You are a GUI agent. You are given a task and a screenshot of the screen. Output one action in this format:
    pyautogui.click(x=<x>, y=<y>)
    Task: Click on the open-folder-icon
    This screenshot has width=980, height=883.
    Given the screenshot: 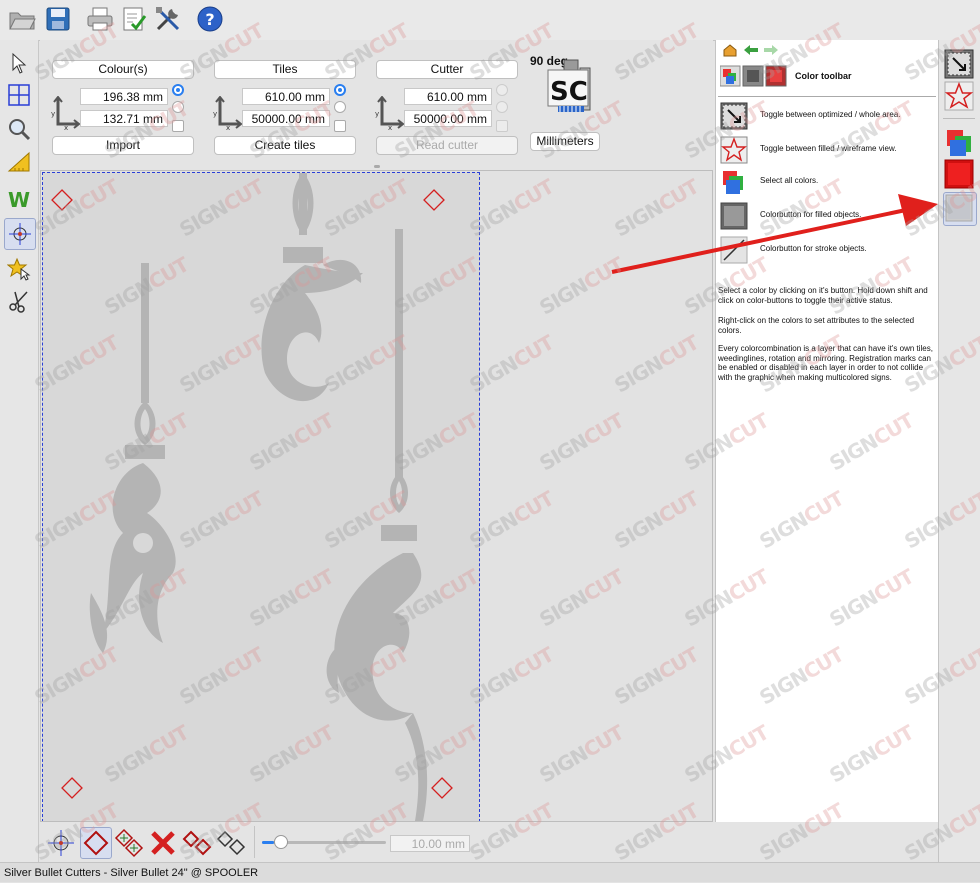 What is the action you would take?
    pyautogui.click(x=22, y=19)
    